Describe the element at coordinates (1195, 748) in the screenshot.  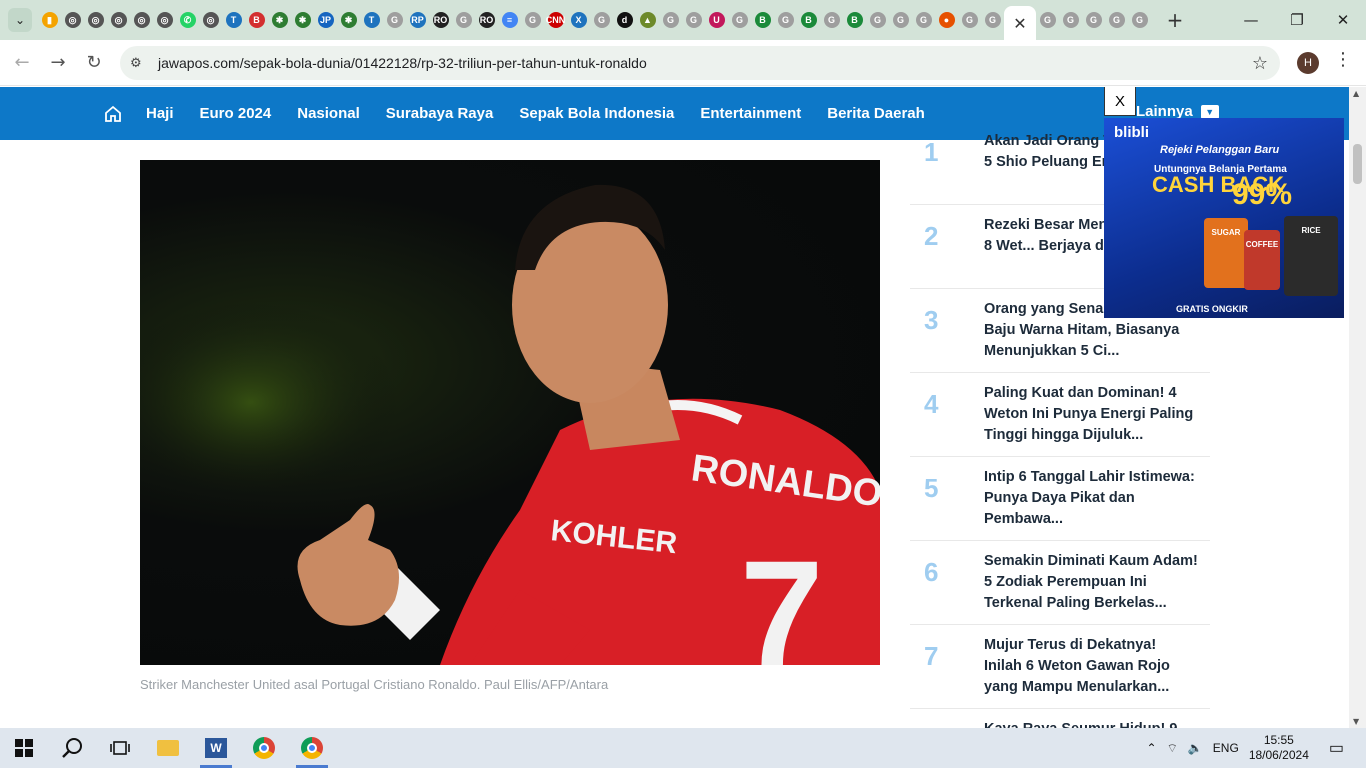
I see `volume-icon: 🔈` at that location.